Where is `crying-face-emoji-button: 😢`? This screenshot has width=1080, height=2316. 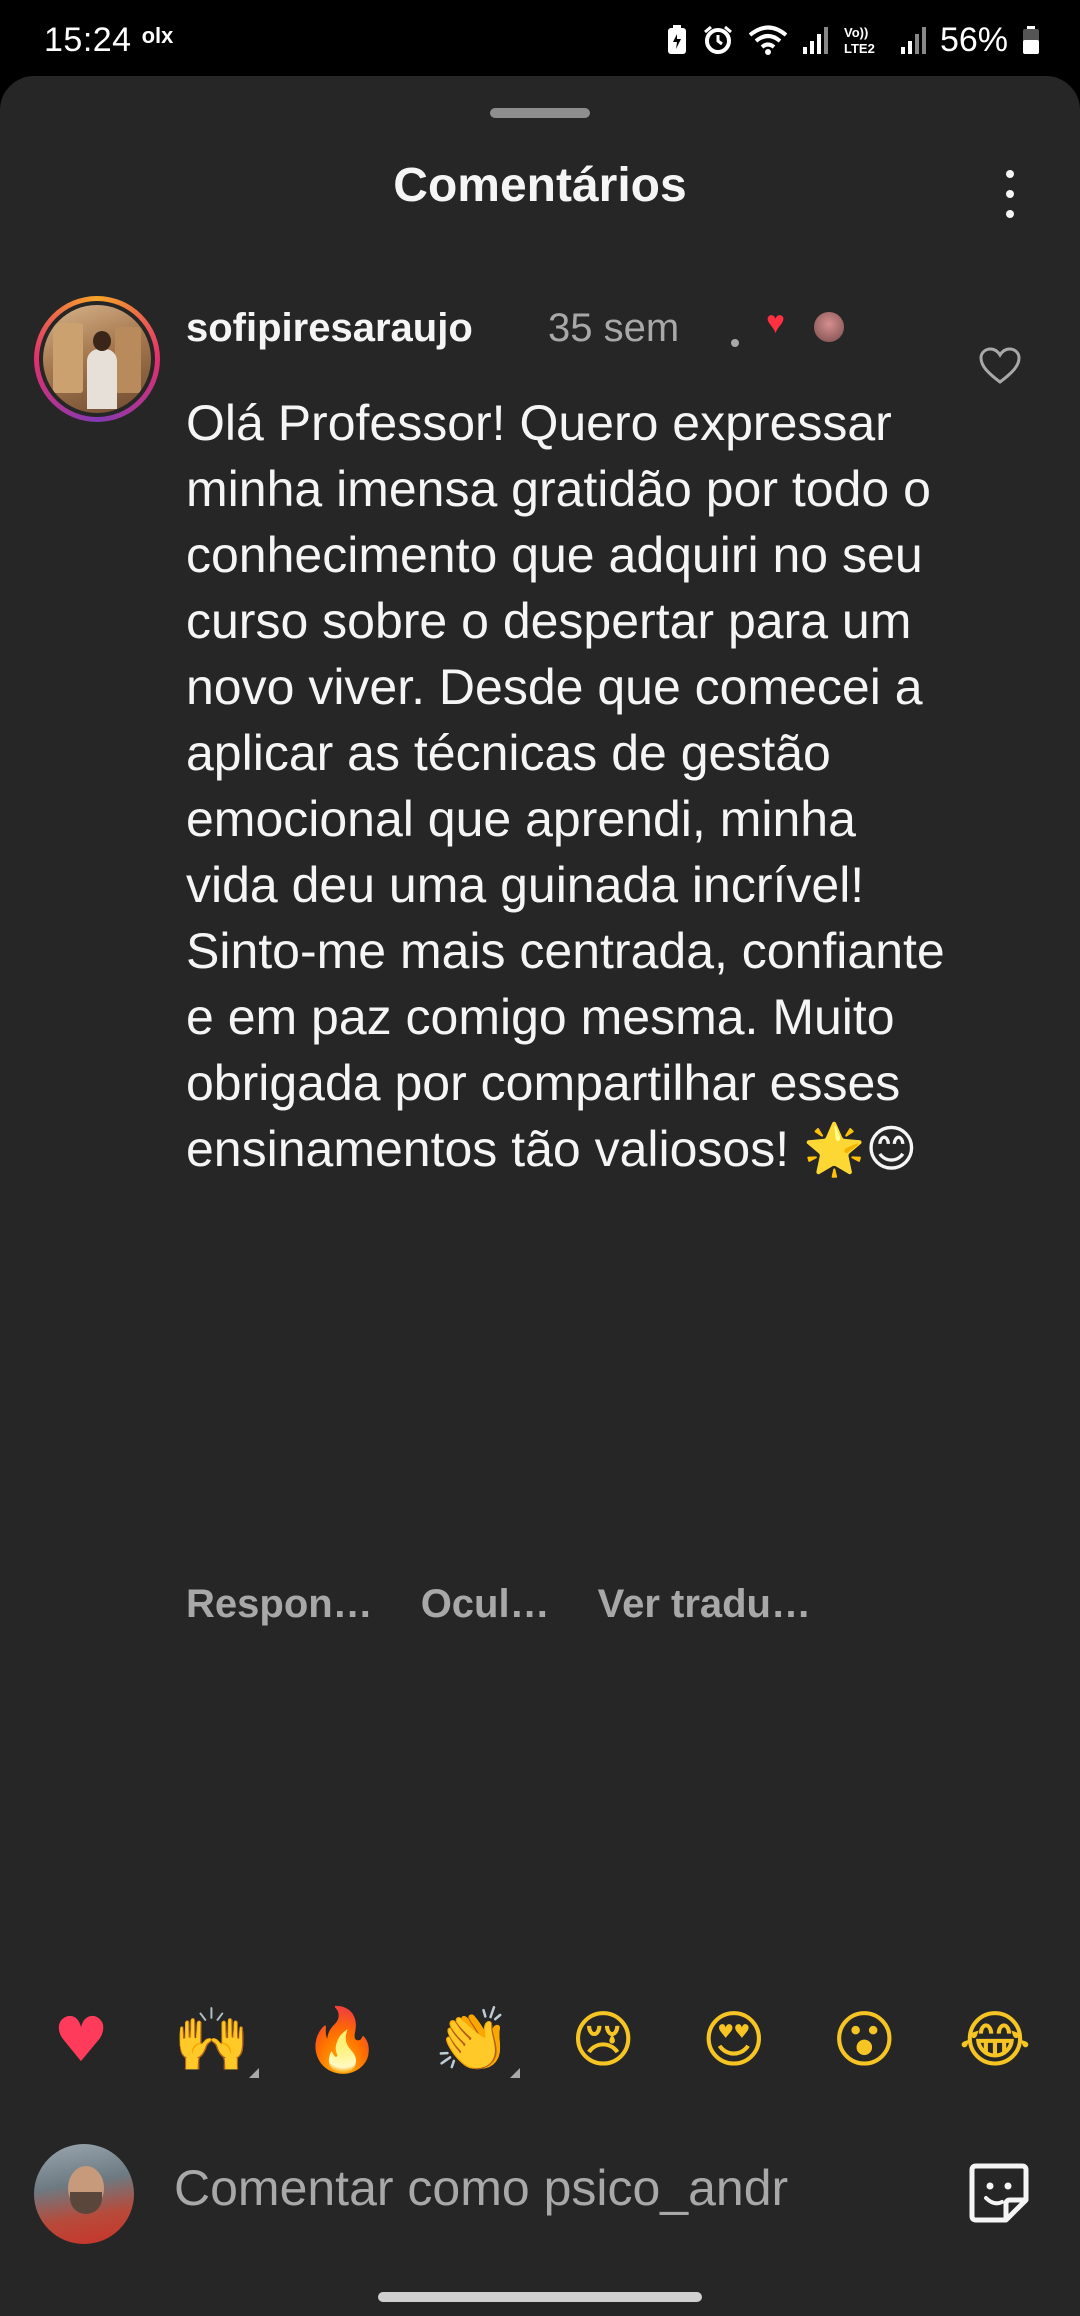 crying-face-emoji-button: 😢 is located at coordinates (603, 2040).